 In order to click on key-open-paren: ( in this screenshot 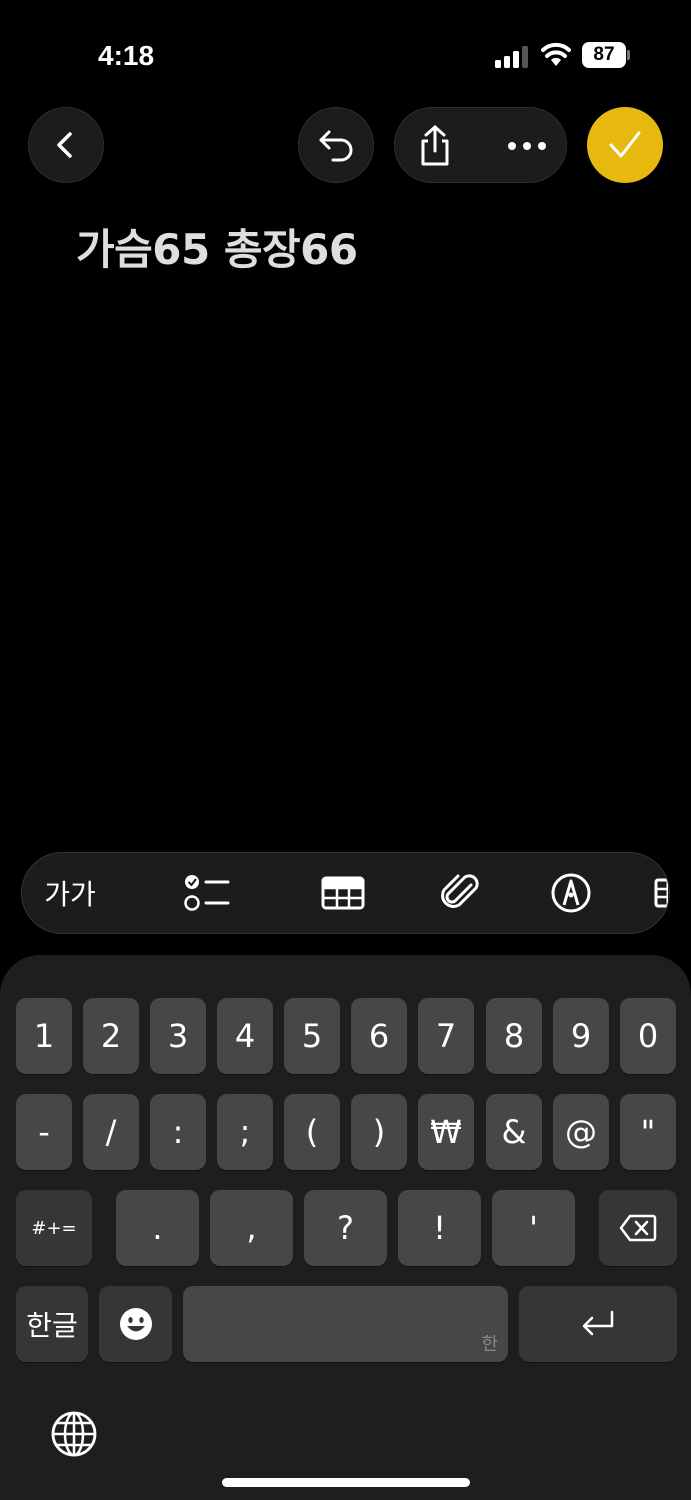, I will do `click(312, 1132)`.